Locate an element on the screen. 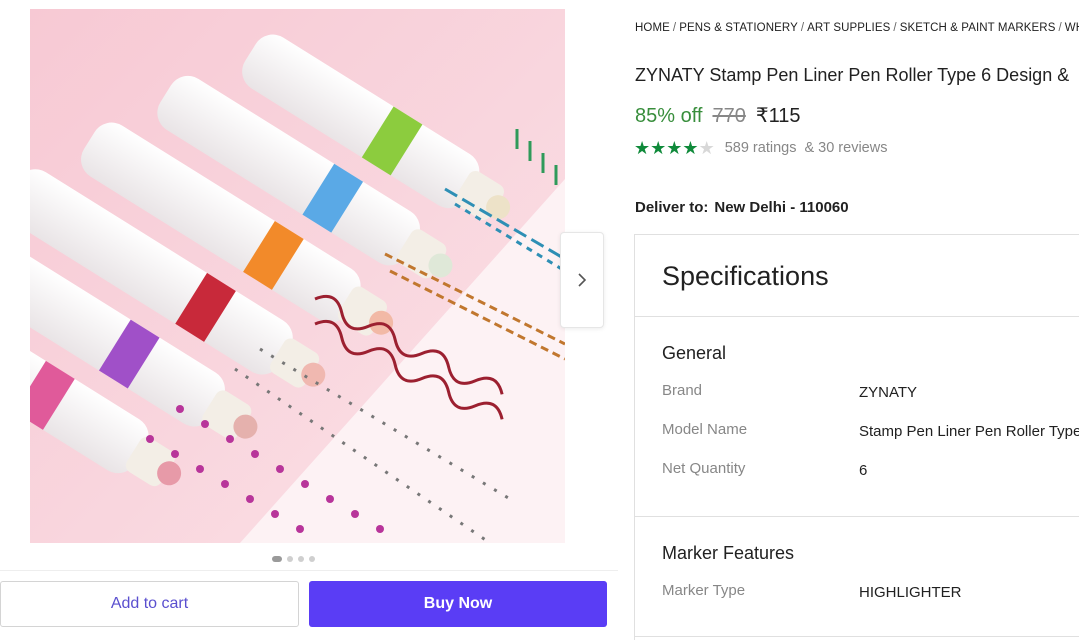 This screenshot has height=640, width=1079. specifications-heading: Specifications is located at coordinates (857, 276).